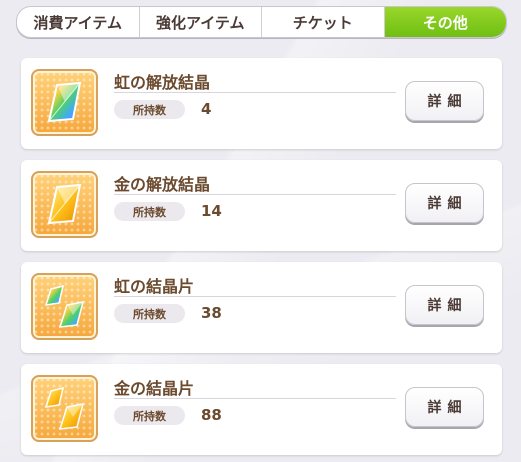 This screenshot has height=462, width=521. Describe the element at coordinates (211, 313) in the screenshot. I see `owned-count-value: 38` at that location.